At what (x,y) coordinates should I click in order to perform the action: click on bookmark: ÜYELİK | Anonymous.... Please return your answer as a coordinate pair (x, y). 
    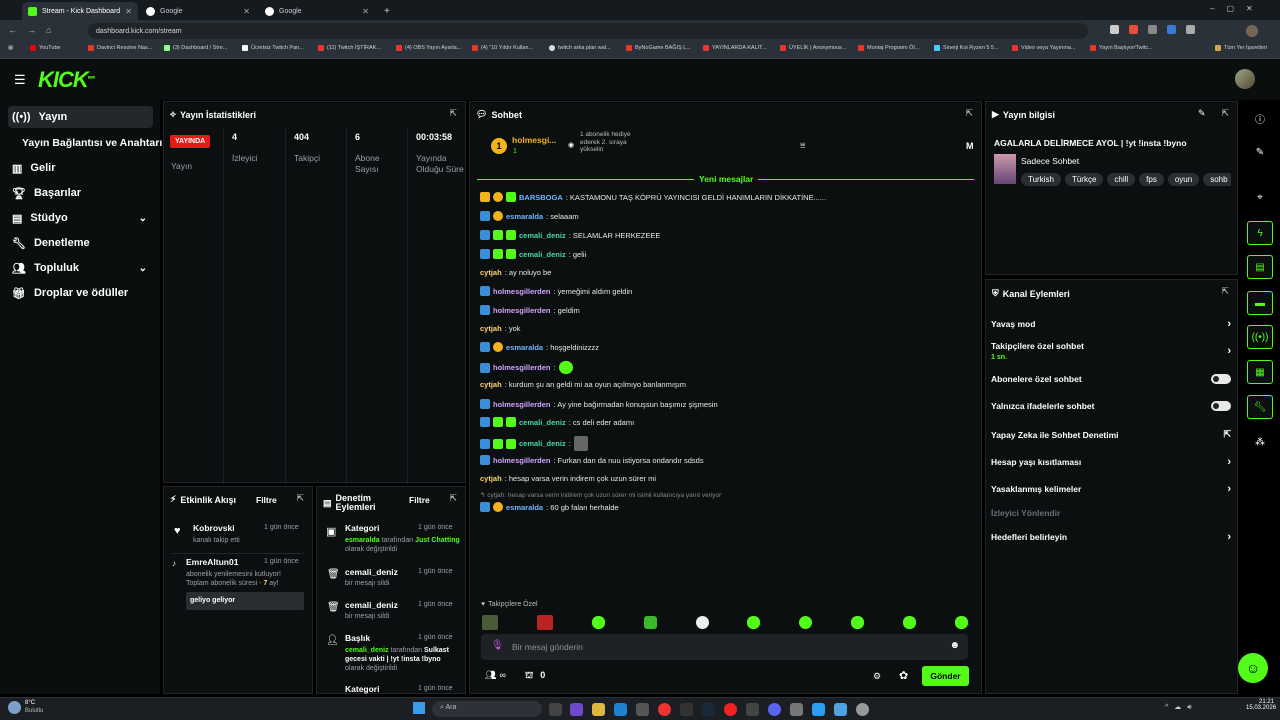
    Looking at the image, I should click on (813, 48).